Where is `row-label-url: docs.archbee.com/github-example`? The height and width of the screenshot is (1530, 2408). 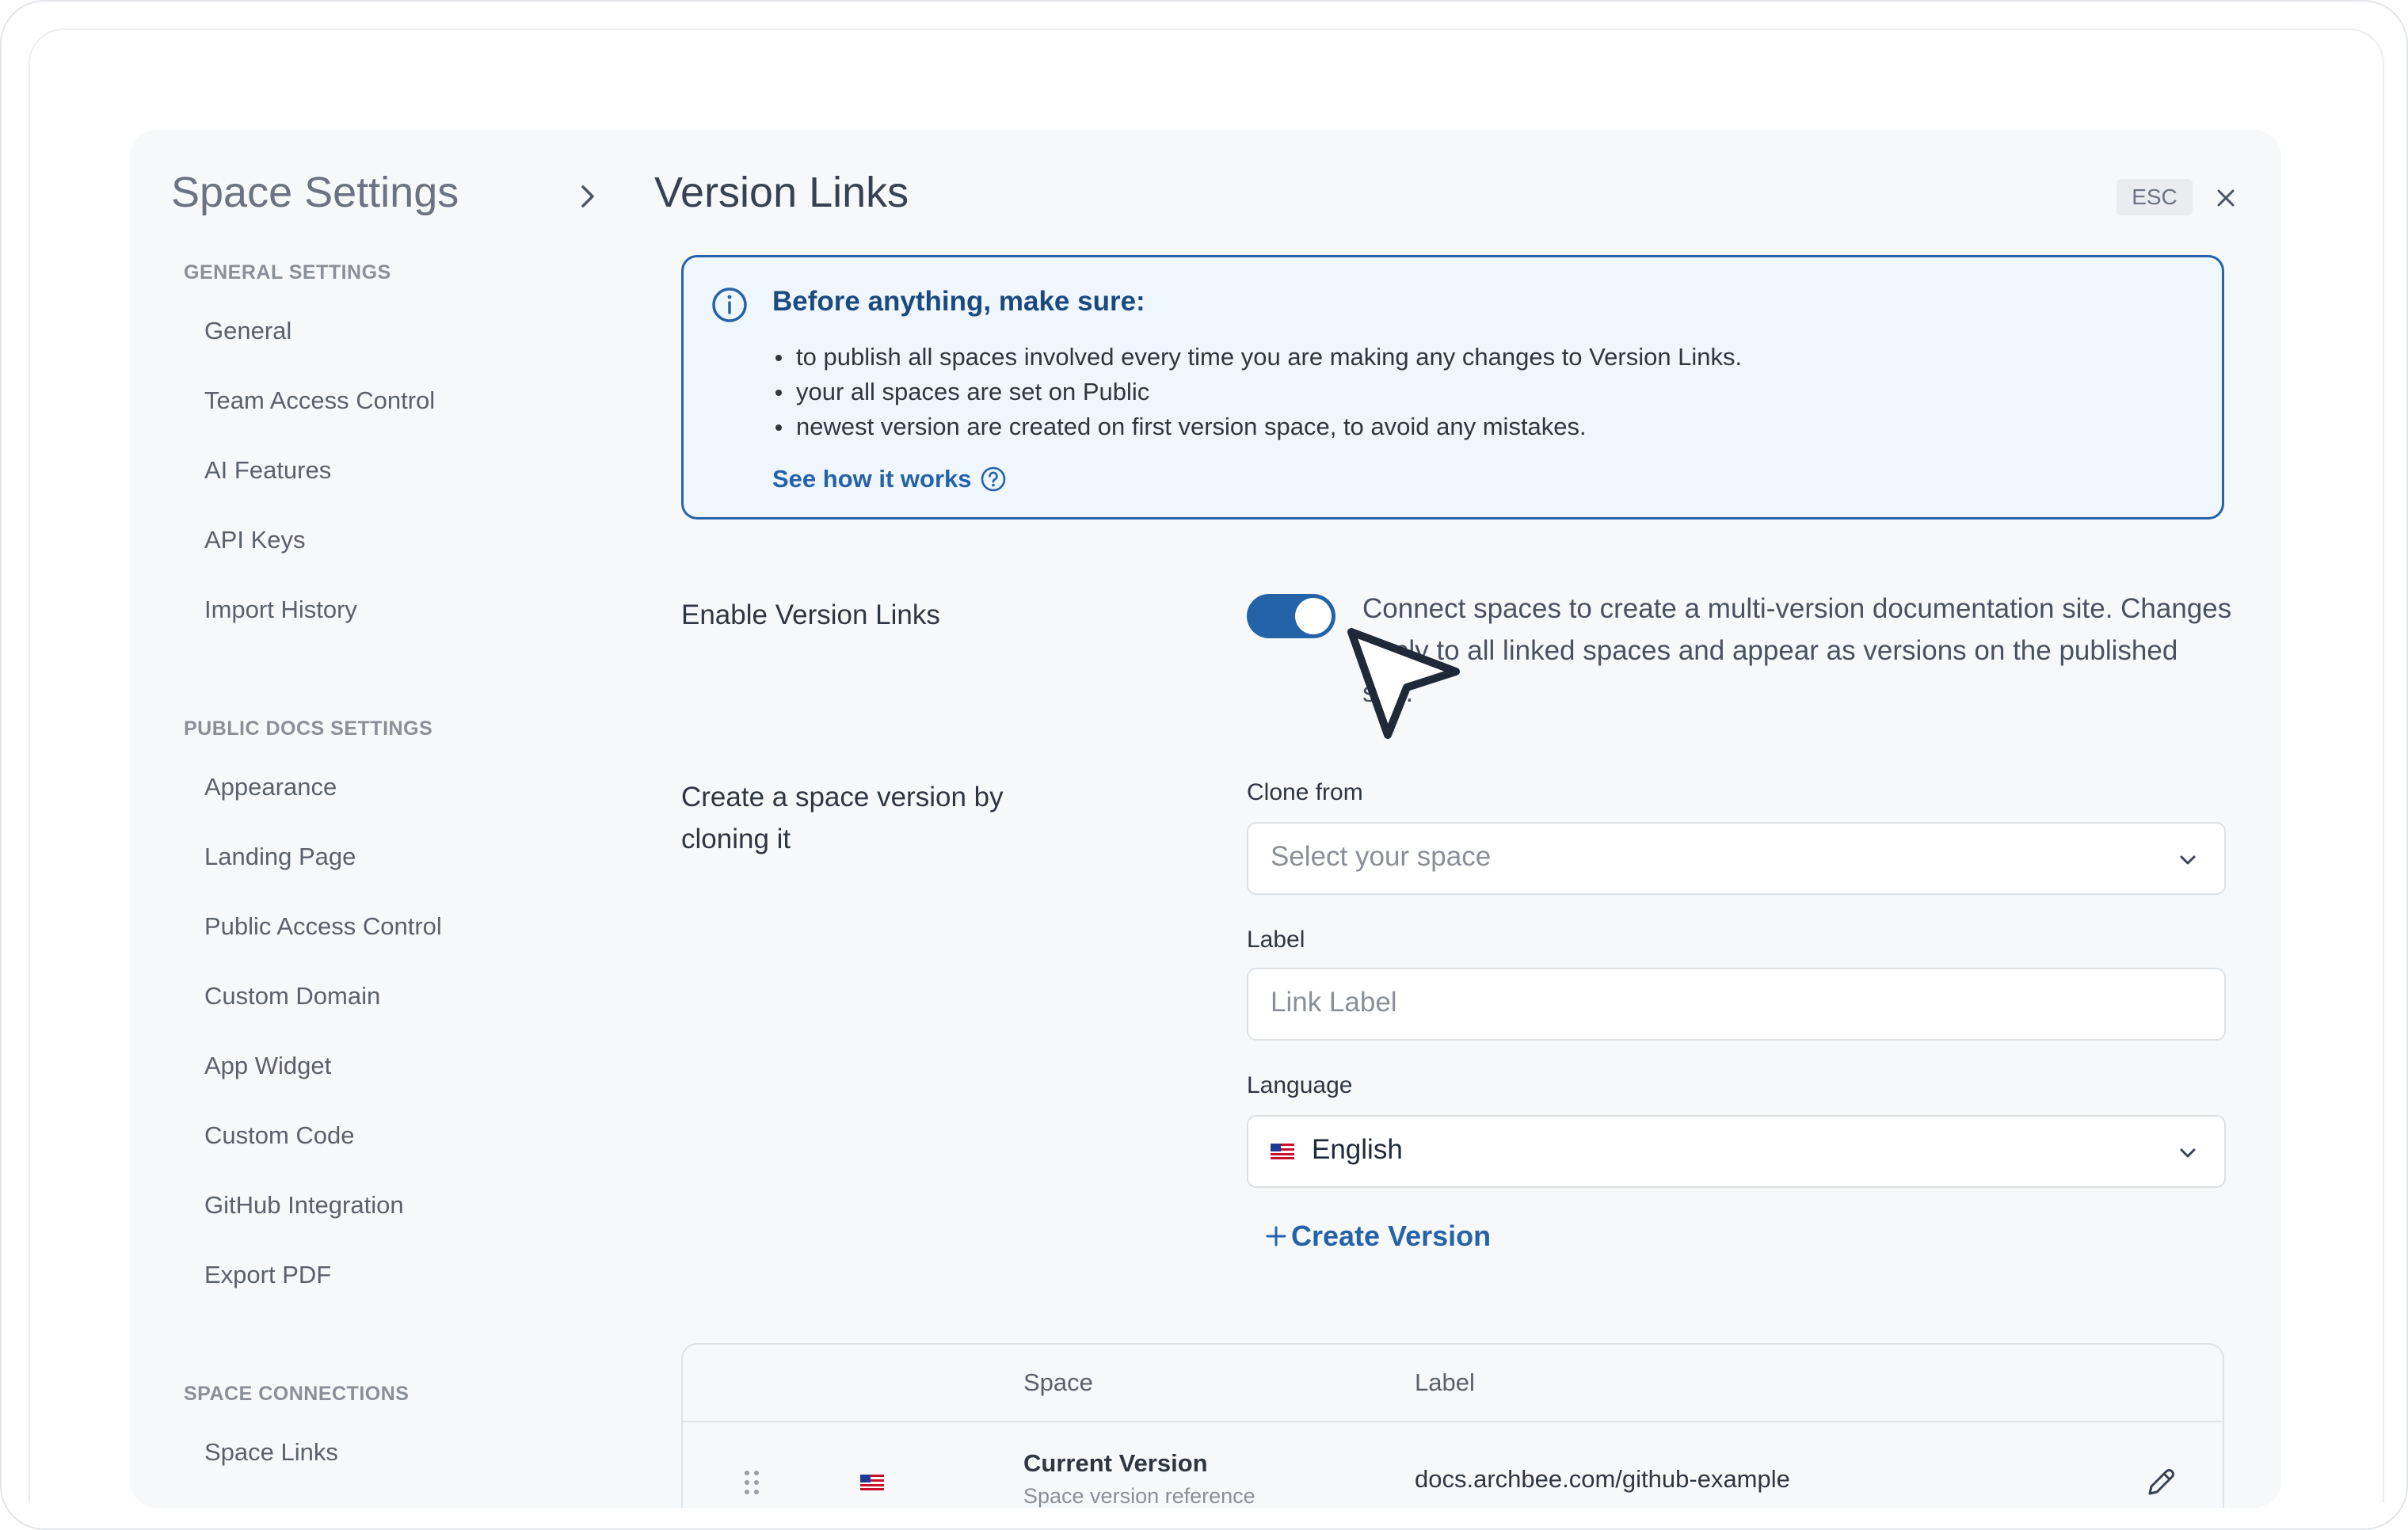 row-label-url: docs.archbee.com/github-example is located at coordinates (1602, 1479).